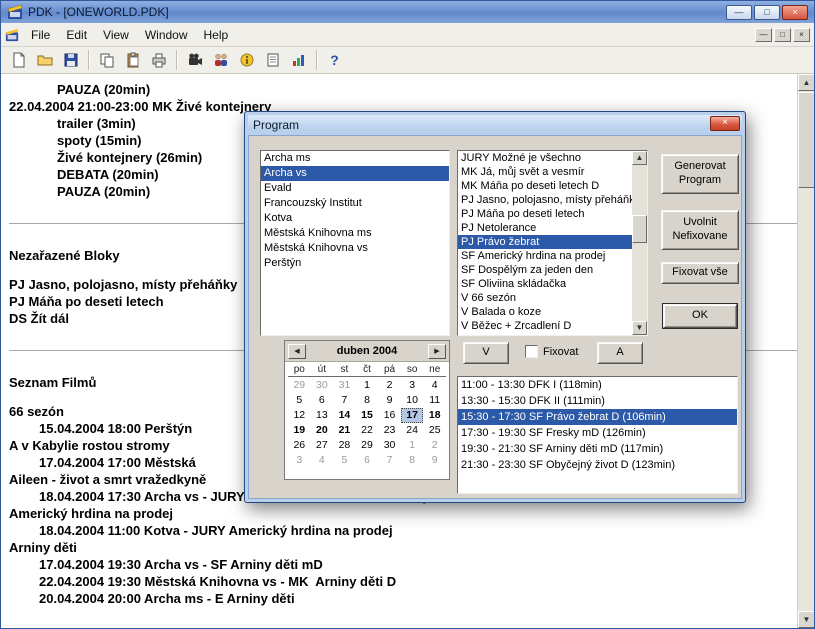 This screenshot has width=815, height=629. What do you see at coordinates (545, 256) in the screenshot?
I see `film-item: SF Americký hrdina na prodej` at bounding box center [545, 256].